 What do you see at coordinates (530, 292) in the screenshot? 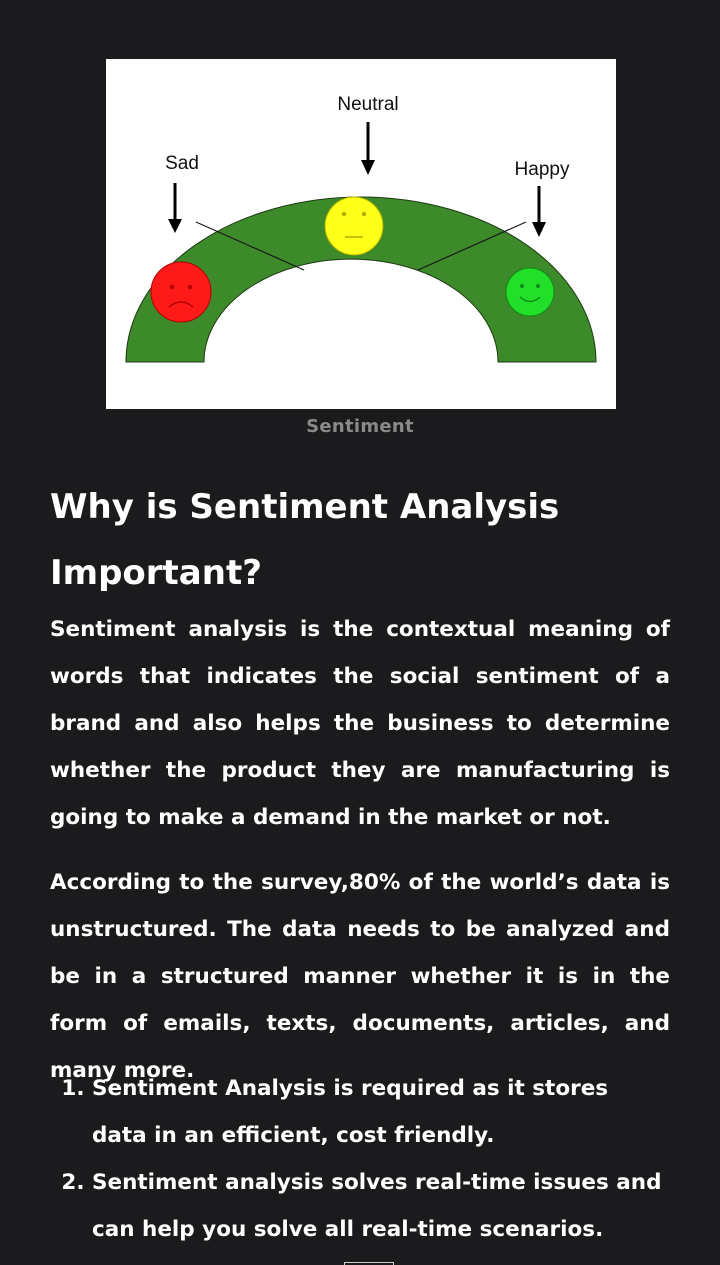
I see `happy-face-icon` at bounding box center [530, 292].